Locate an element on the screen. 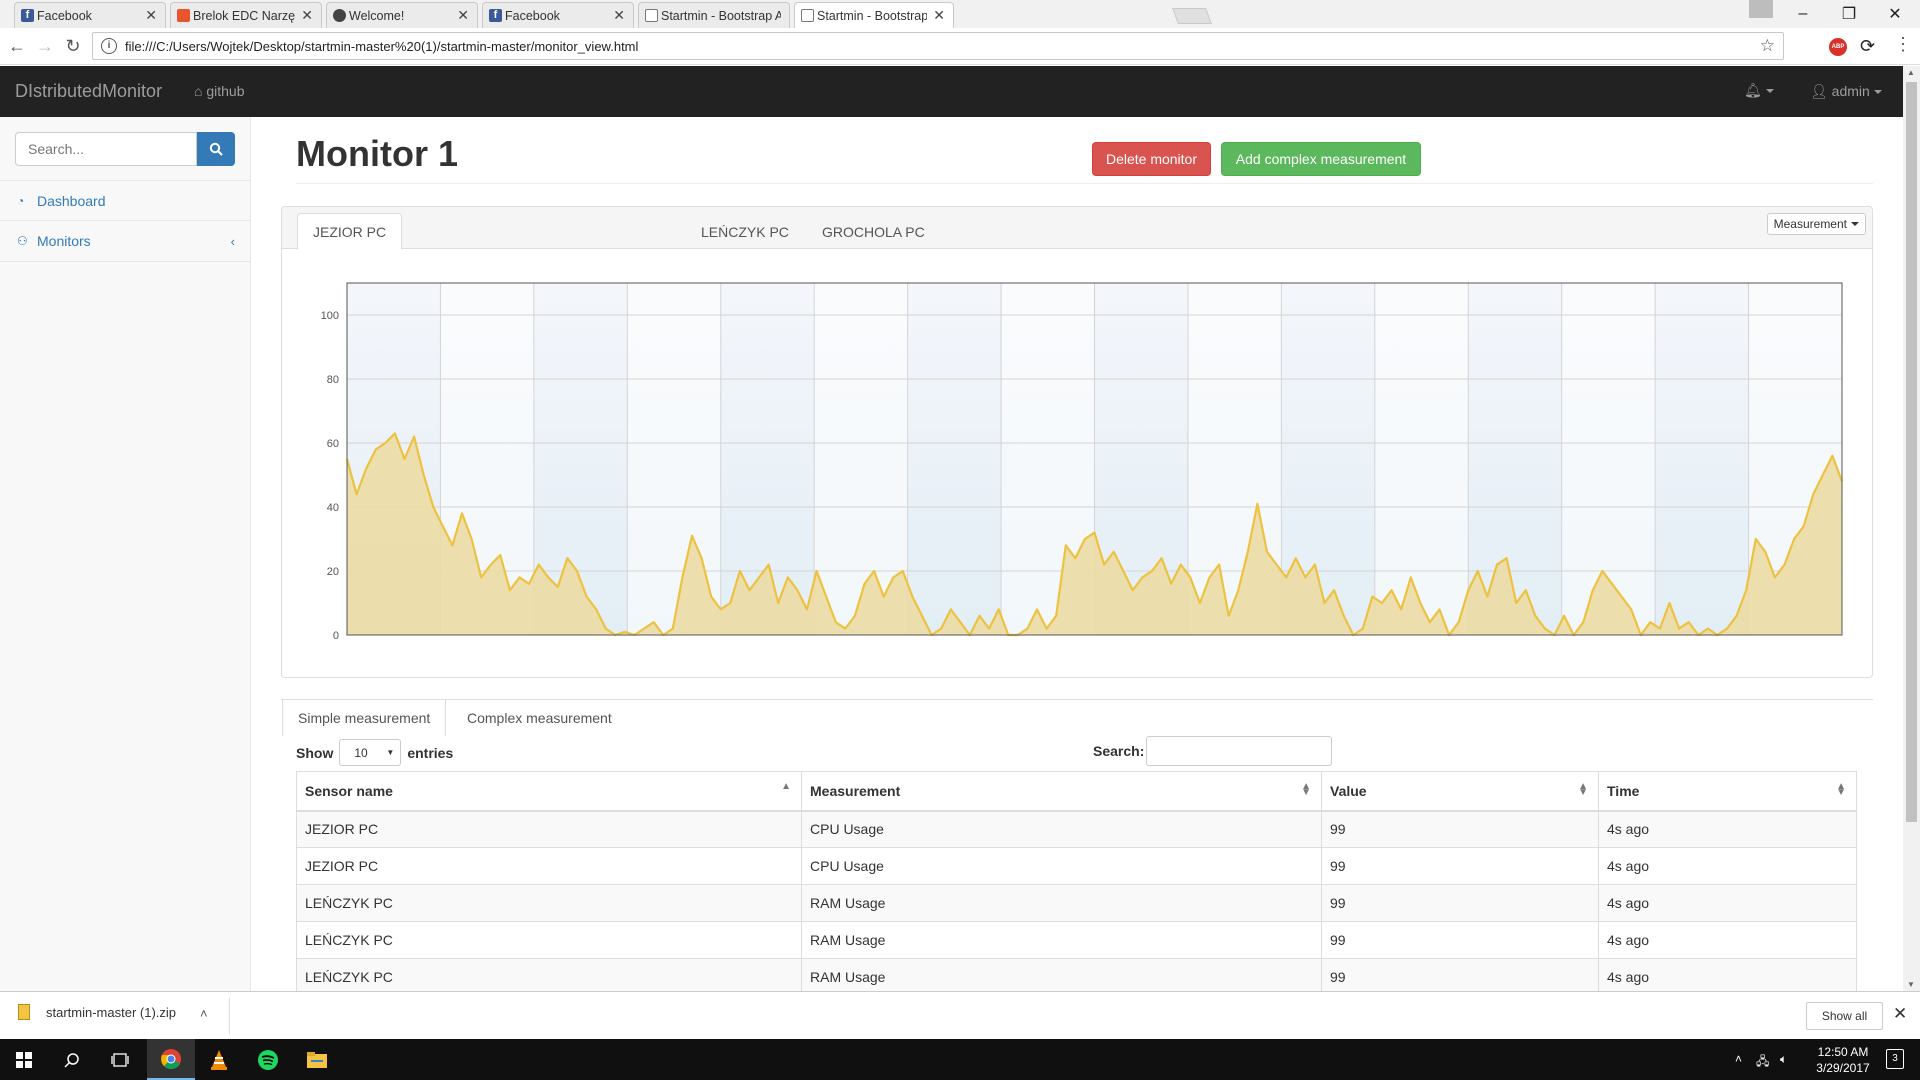 This screenshot has width=1920, height=1080. browser-tab-facebook-2: f Facebook ✕ is located at coordinates (558, 15).